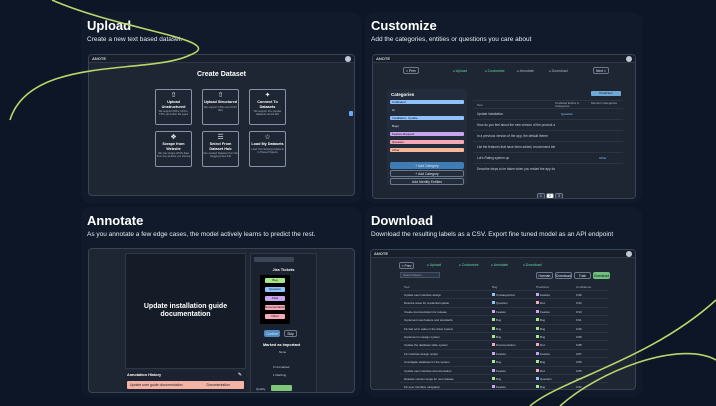 The height and width of the screenshot is (406, 716). Describe the element at coordinates (494, 287) in the screenshot. I see `column-header: Bug` at that location.